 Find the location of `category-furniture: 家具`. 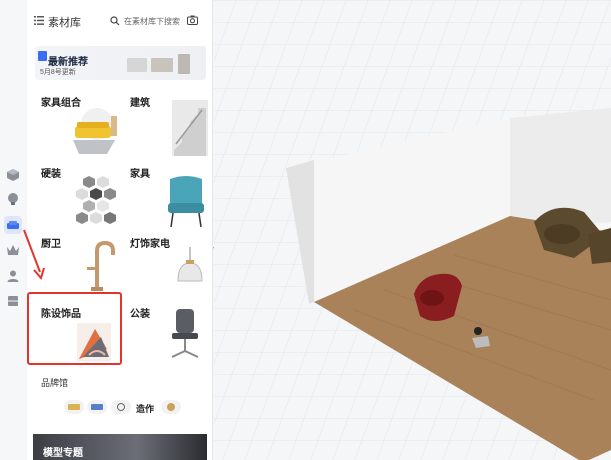

category-furniture: 家具 is located at coordinates (168, 200).